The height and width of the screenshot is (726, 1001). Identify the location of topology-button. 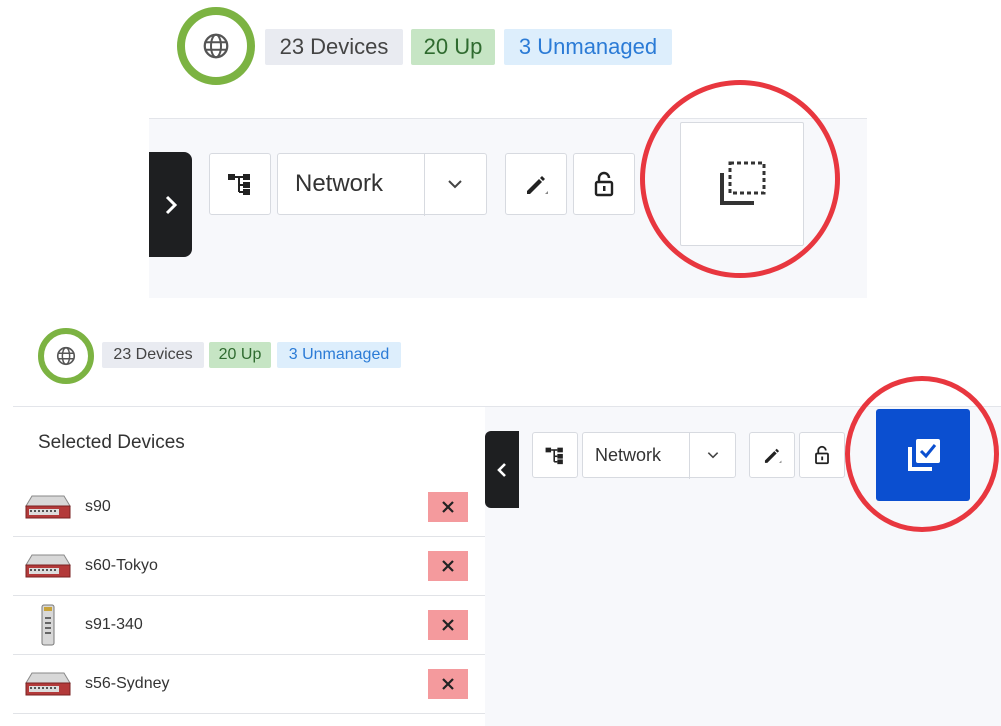
(240, 184).